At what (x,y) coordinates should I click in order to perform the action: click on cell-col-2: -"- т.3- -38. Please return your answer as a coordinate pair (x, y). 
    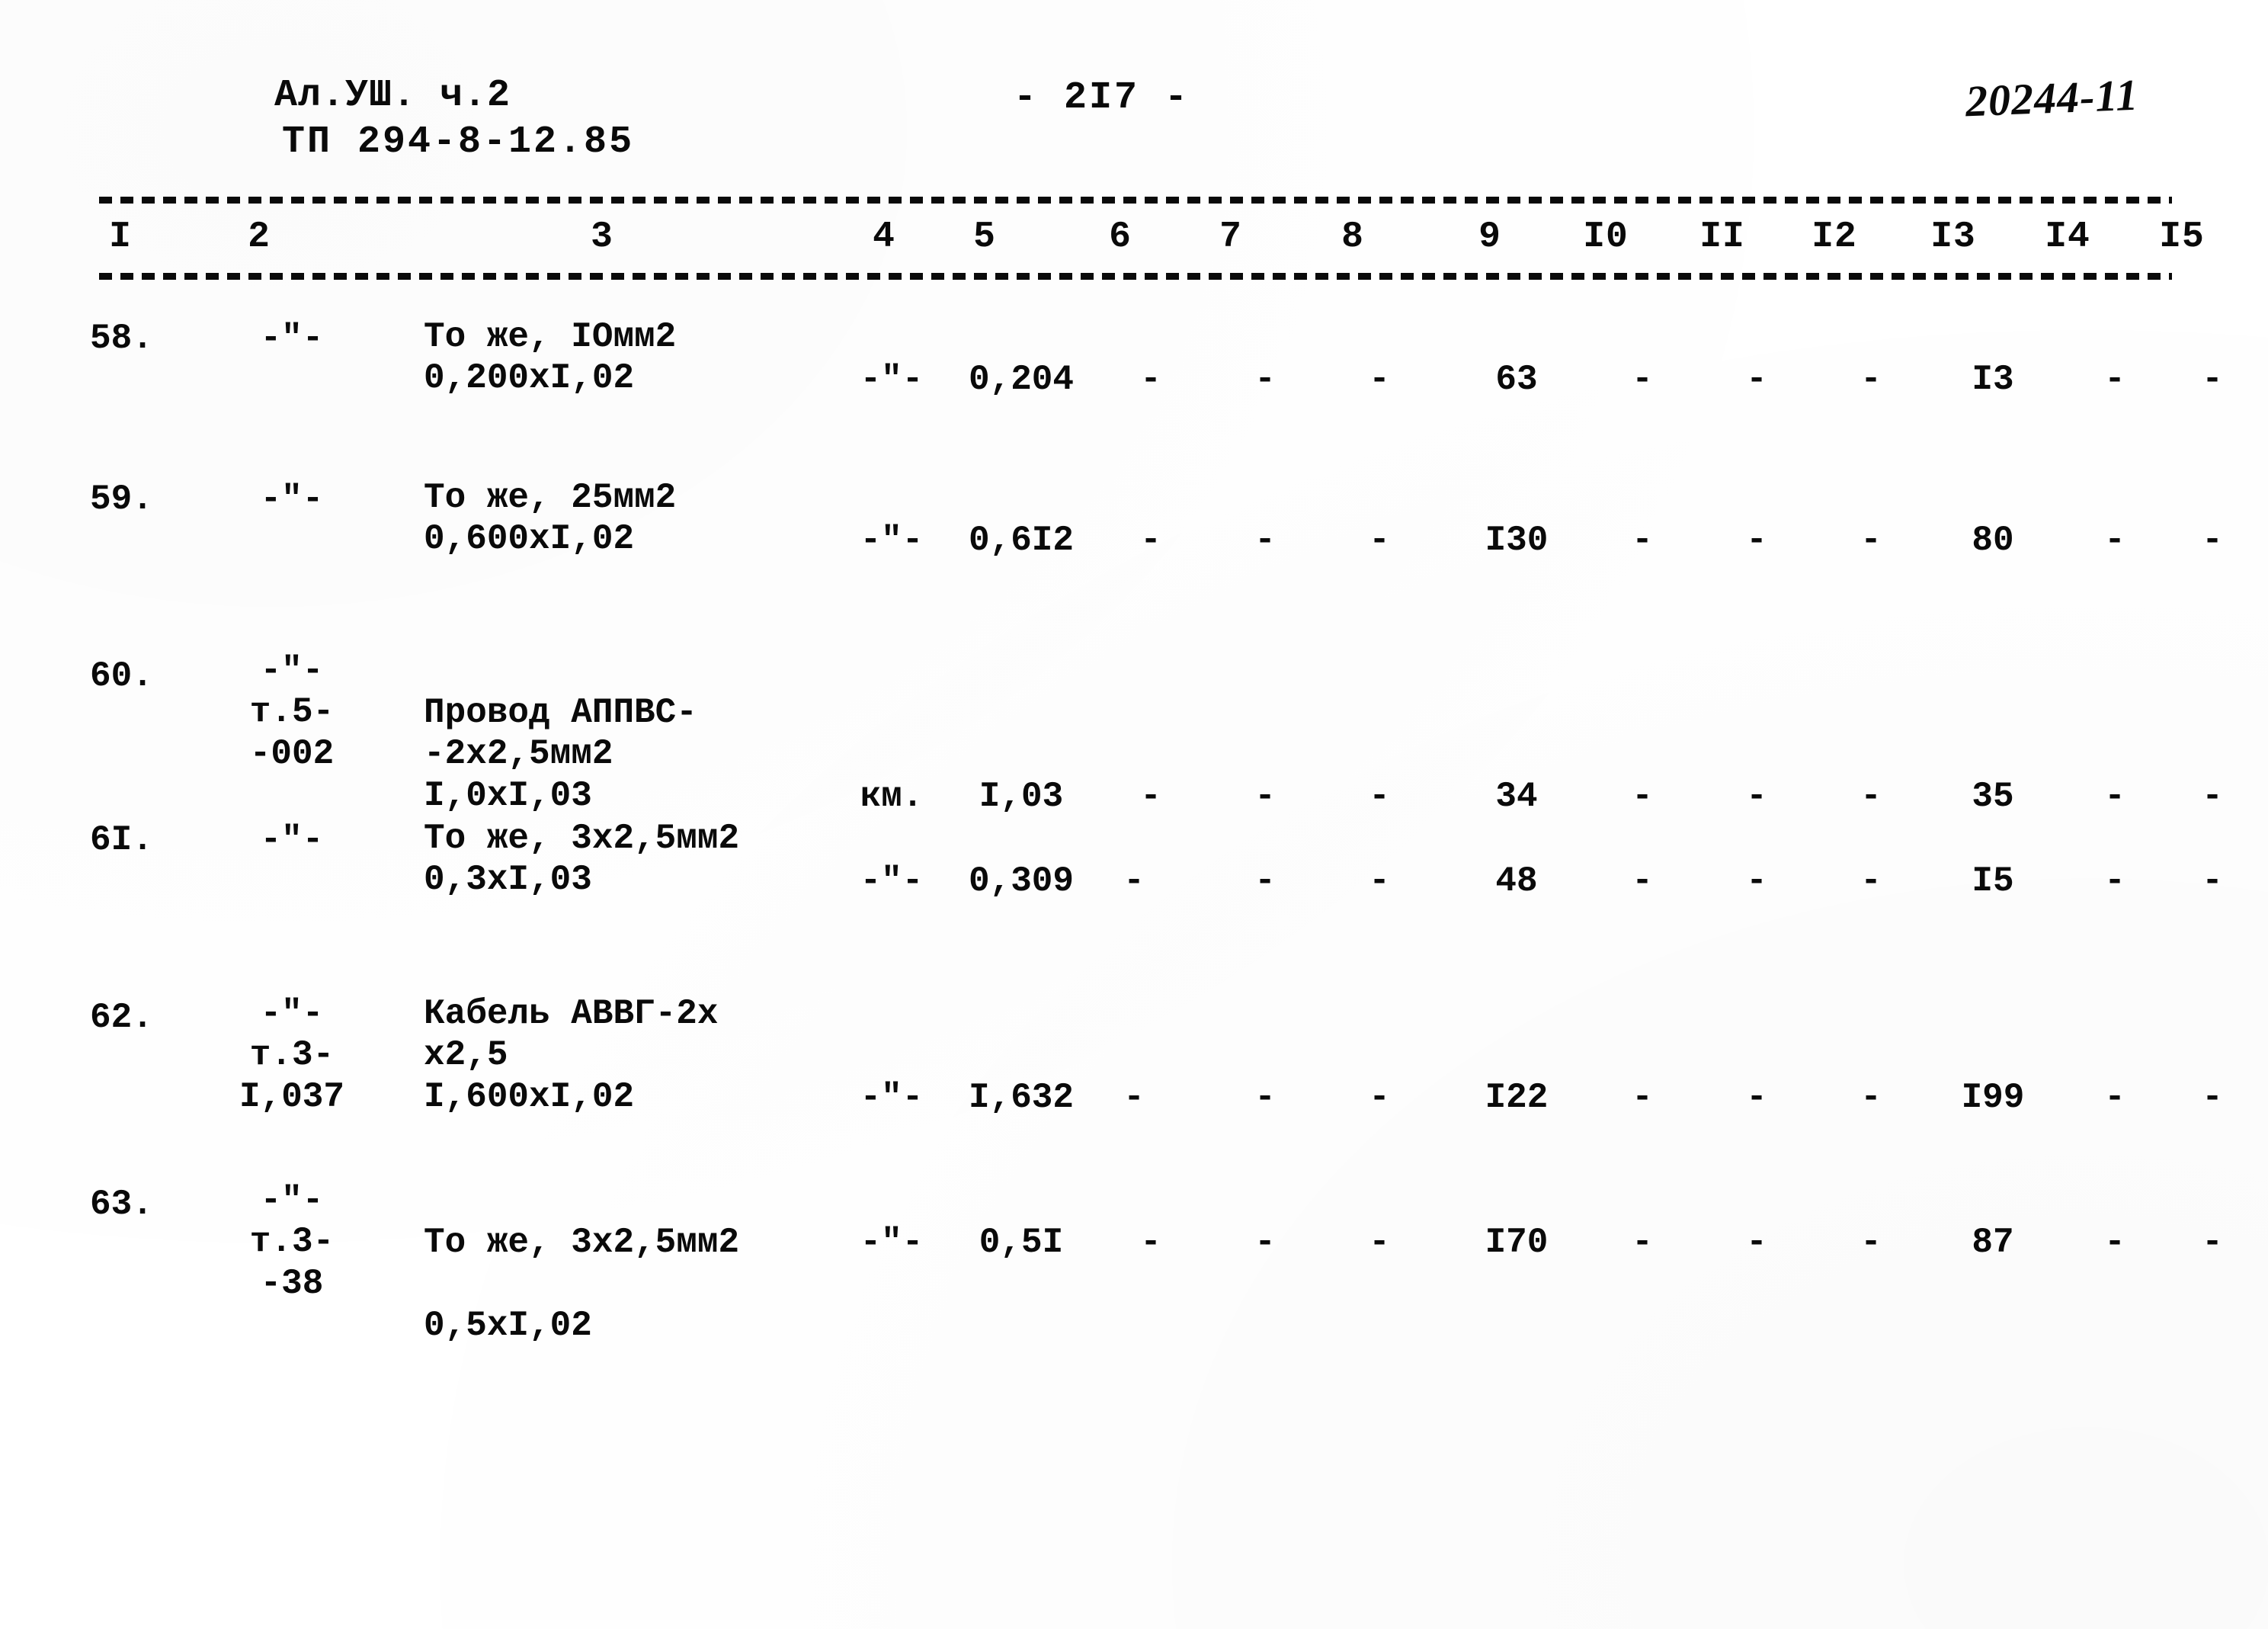
    Looking at the image, I should click on (292, 1243).